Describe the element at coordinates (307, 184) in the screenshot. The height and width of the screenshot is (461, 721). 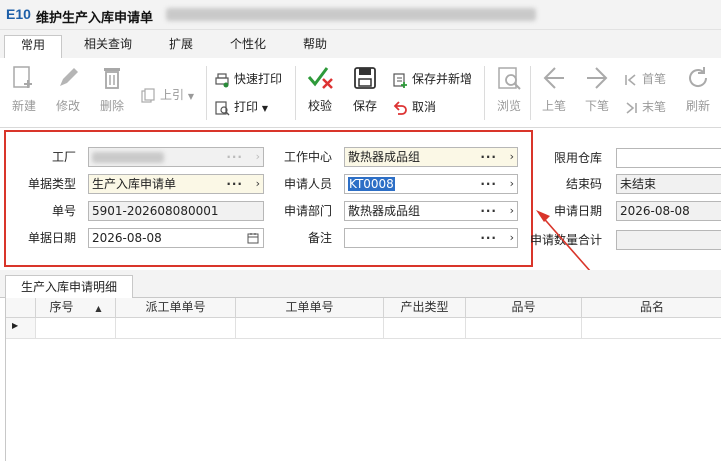
I see `applicant-label: 申请人员` at that location.